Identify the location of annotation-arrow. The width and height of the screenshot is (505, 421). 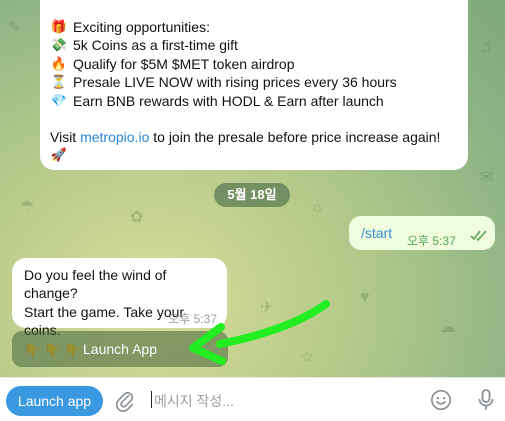
(259, 332).